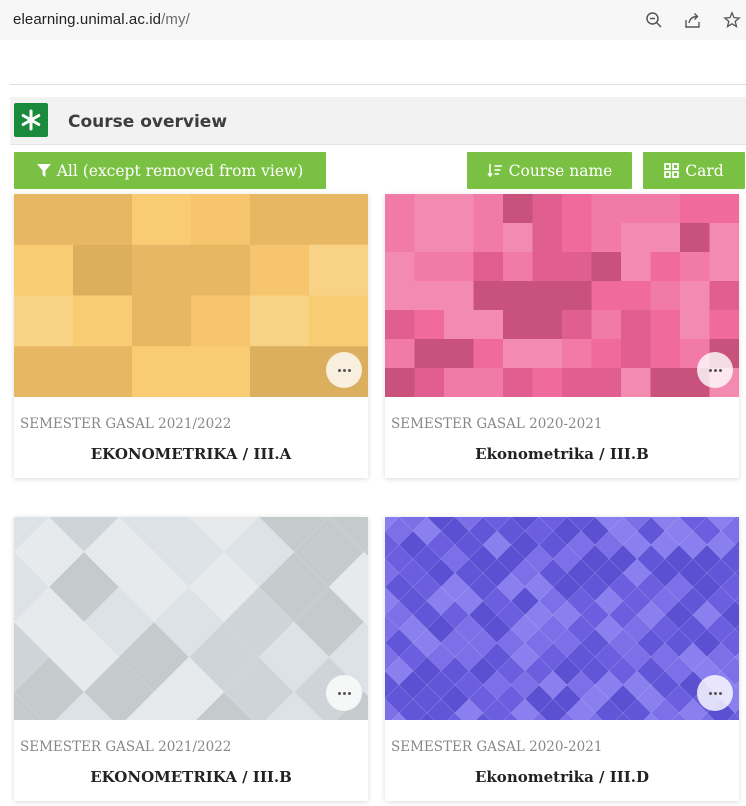  Describe the element at coordinates (732, 20) in the screenshot. I see `bookmark-star-icon` at that location.